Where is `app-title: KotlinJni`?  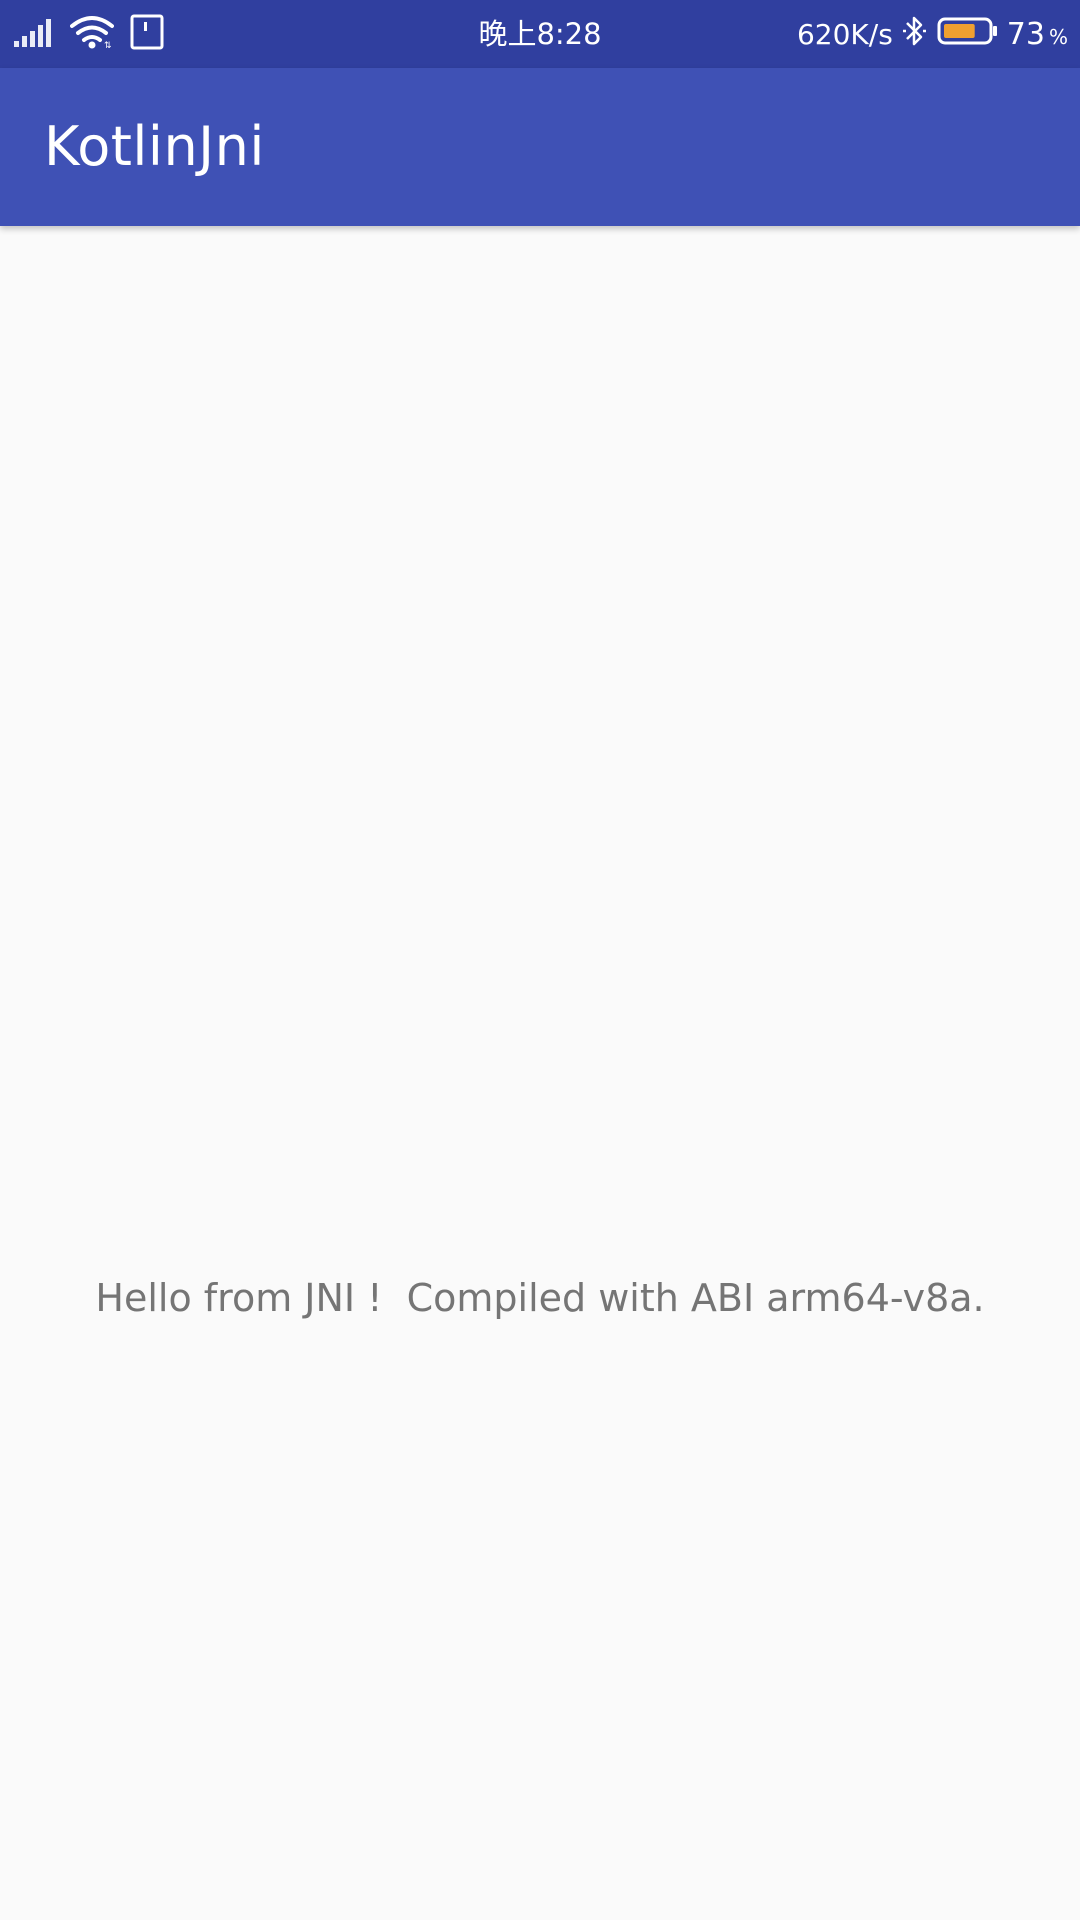 app-title: KotlinJni is located at coordinates (154, 146).